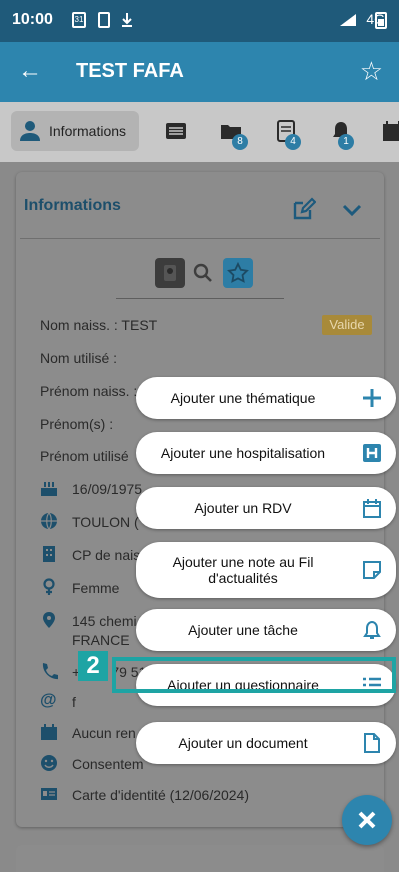  What do you see at coordinates (49, 489) in the screenshot?
I see `cake-icon` at bounding box center [49, 489].